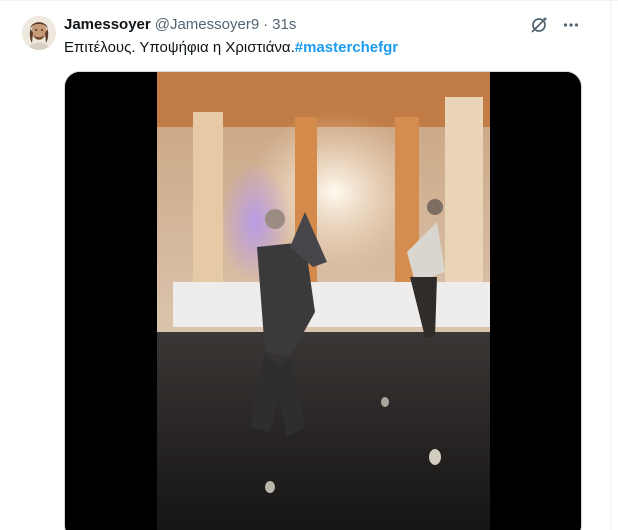  Describe the element at coordinates (107, 25) in the screenshot. I see `display-name: Jamessoyer` at that location.